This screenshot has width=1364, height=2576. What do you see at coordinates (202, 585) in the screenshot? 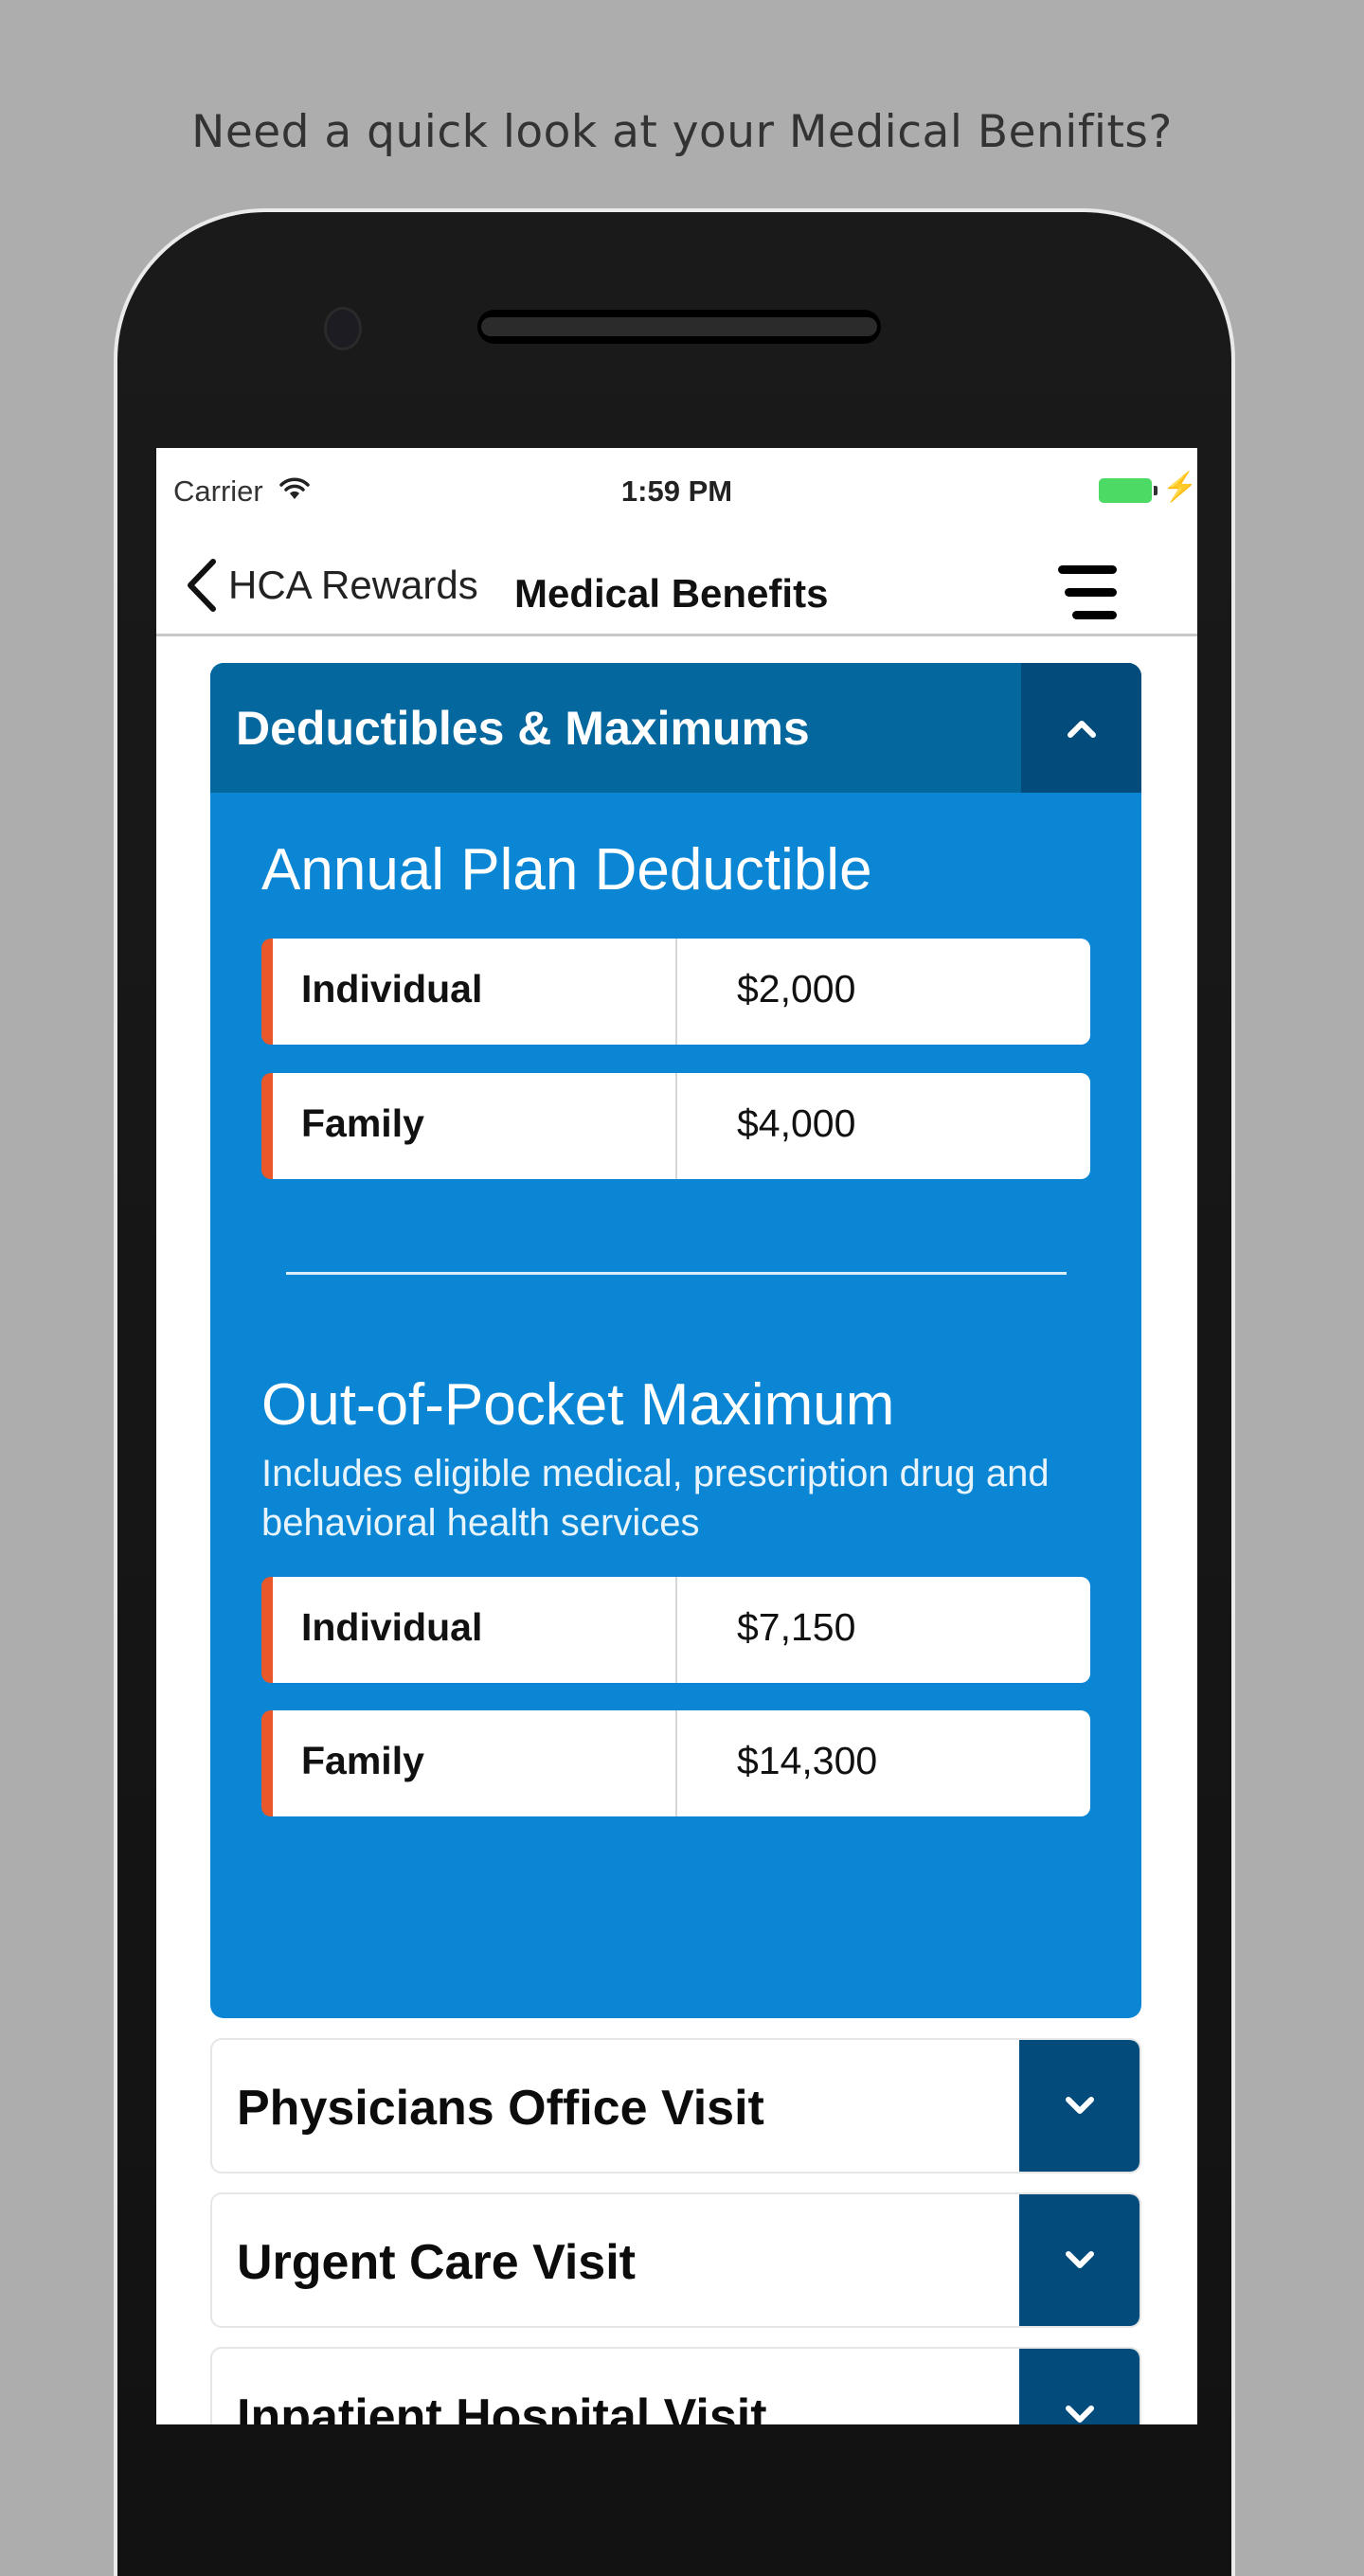
I see `chevron-left-icon` at bounding box center [202, 585].